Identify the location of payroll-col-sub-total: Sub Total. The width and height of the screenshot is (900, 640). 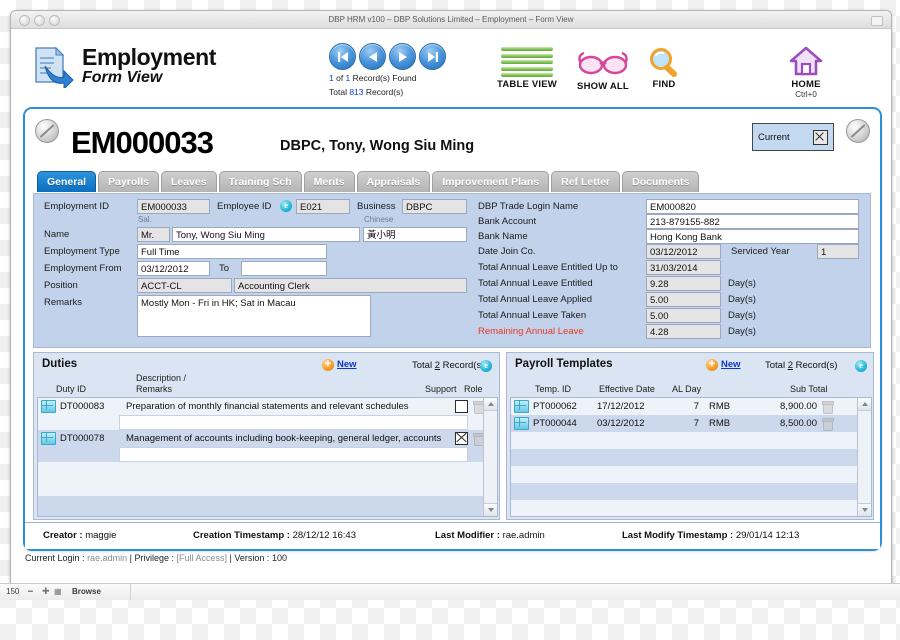
(809, 389).